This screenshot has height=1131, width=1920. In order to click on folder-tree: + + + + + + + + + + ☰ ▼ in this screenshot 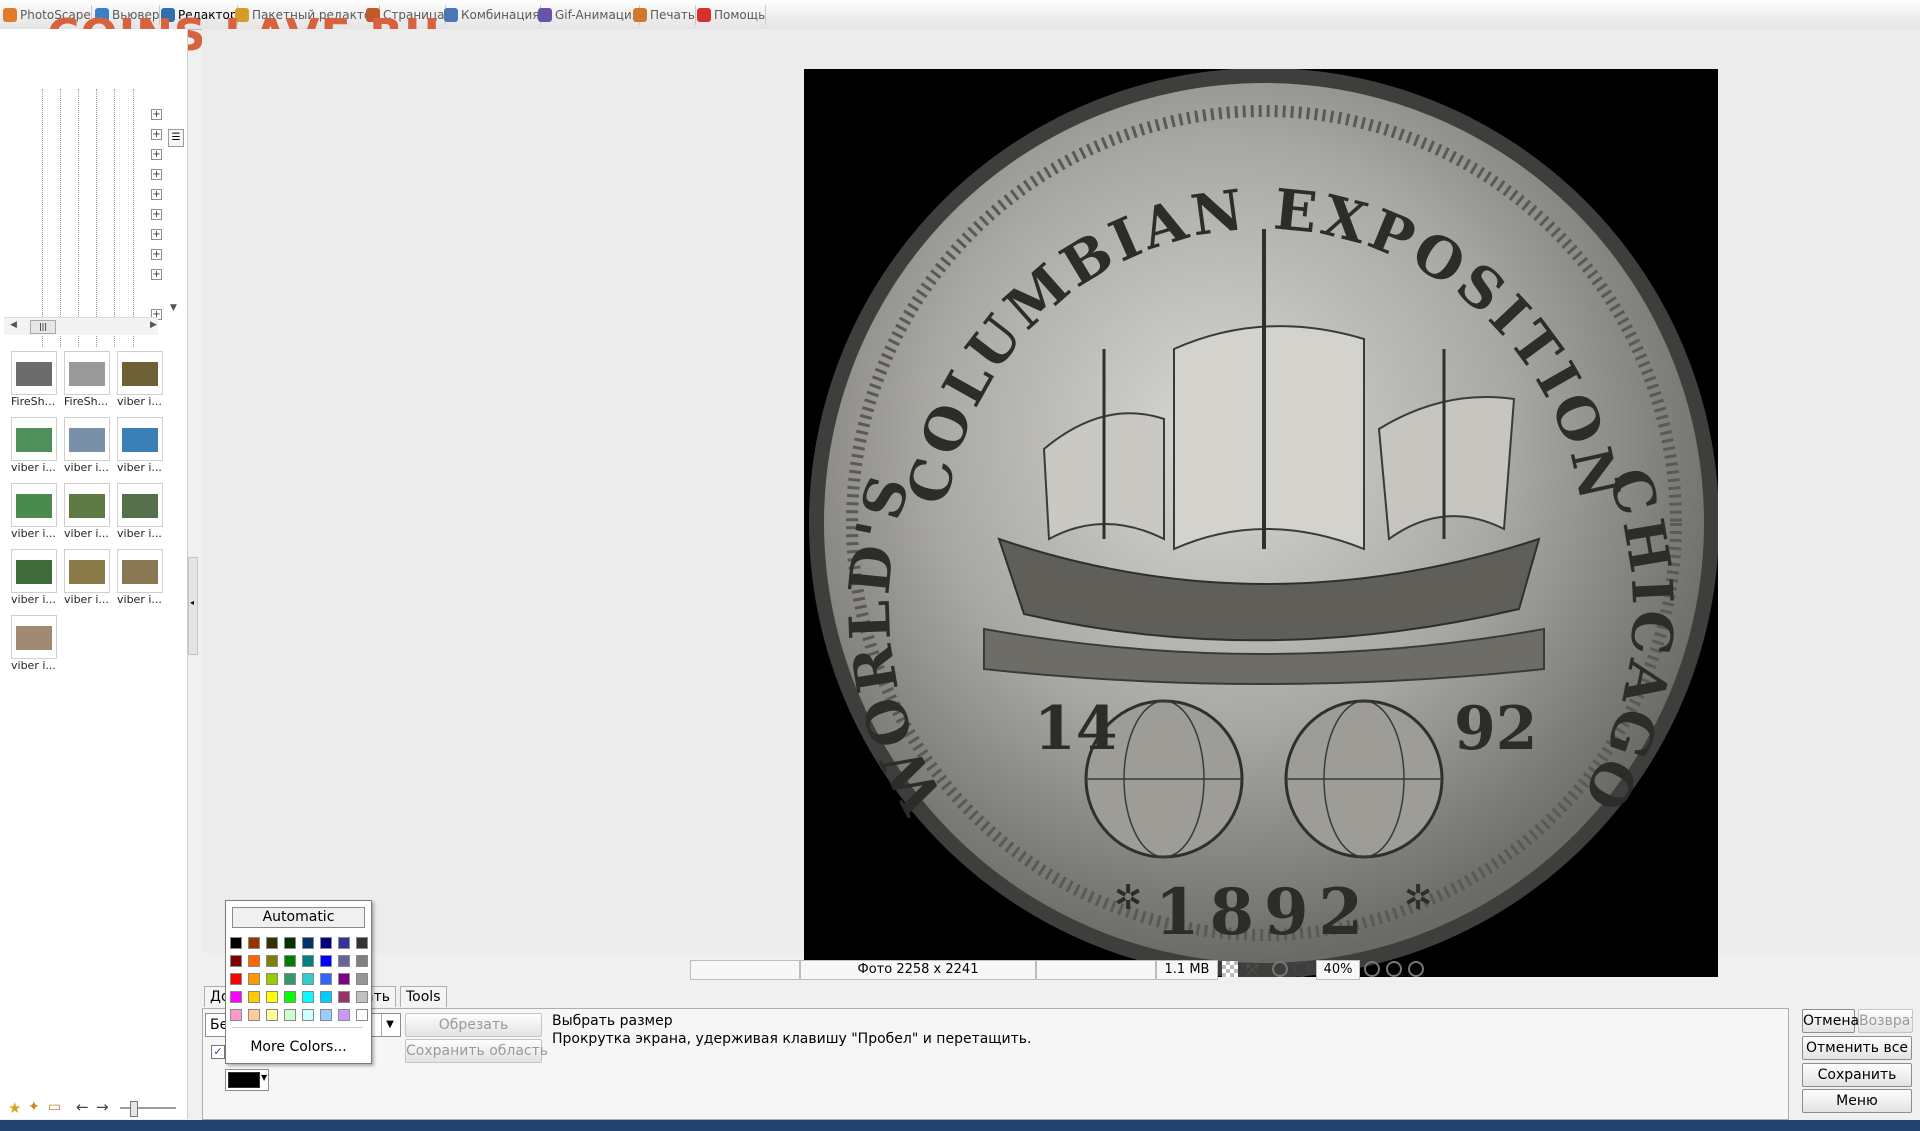, I will do `click(93, 203)`.